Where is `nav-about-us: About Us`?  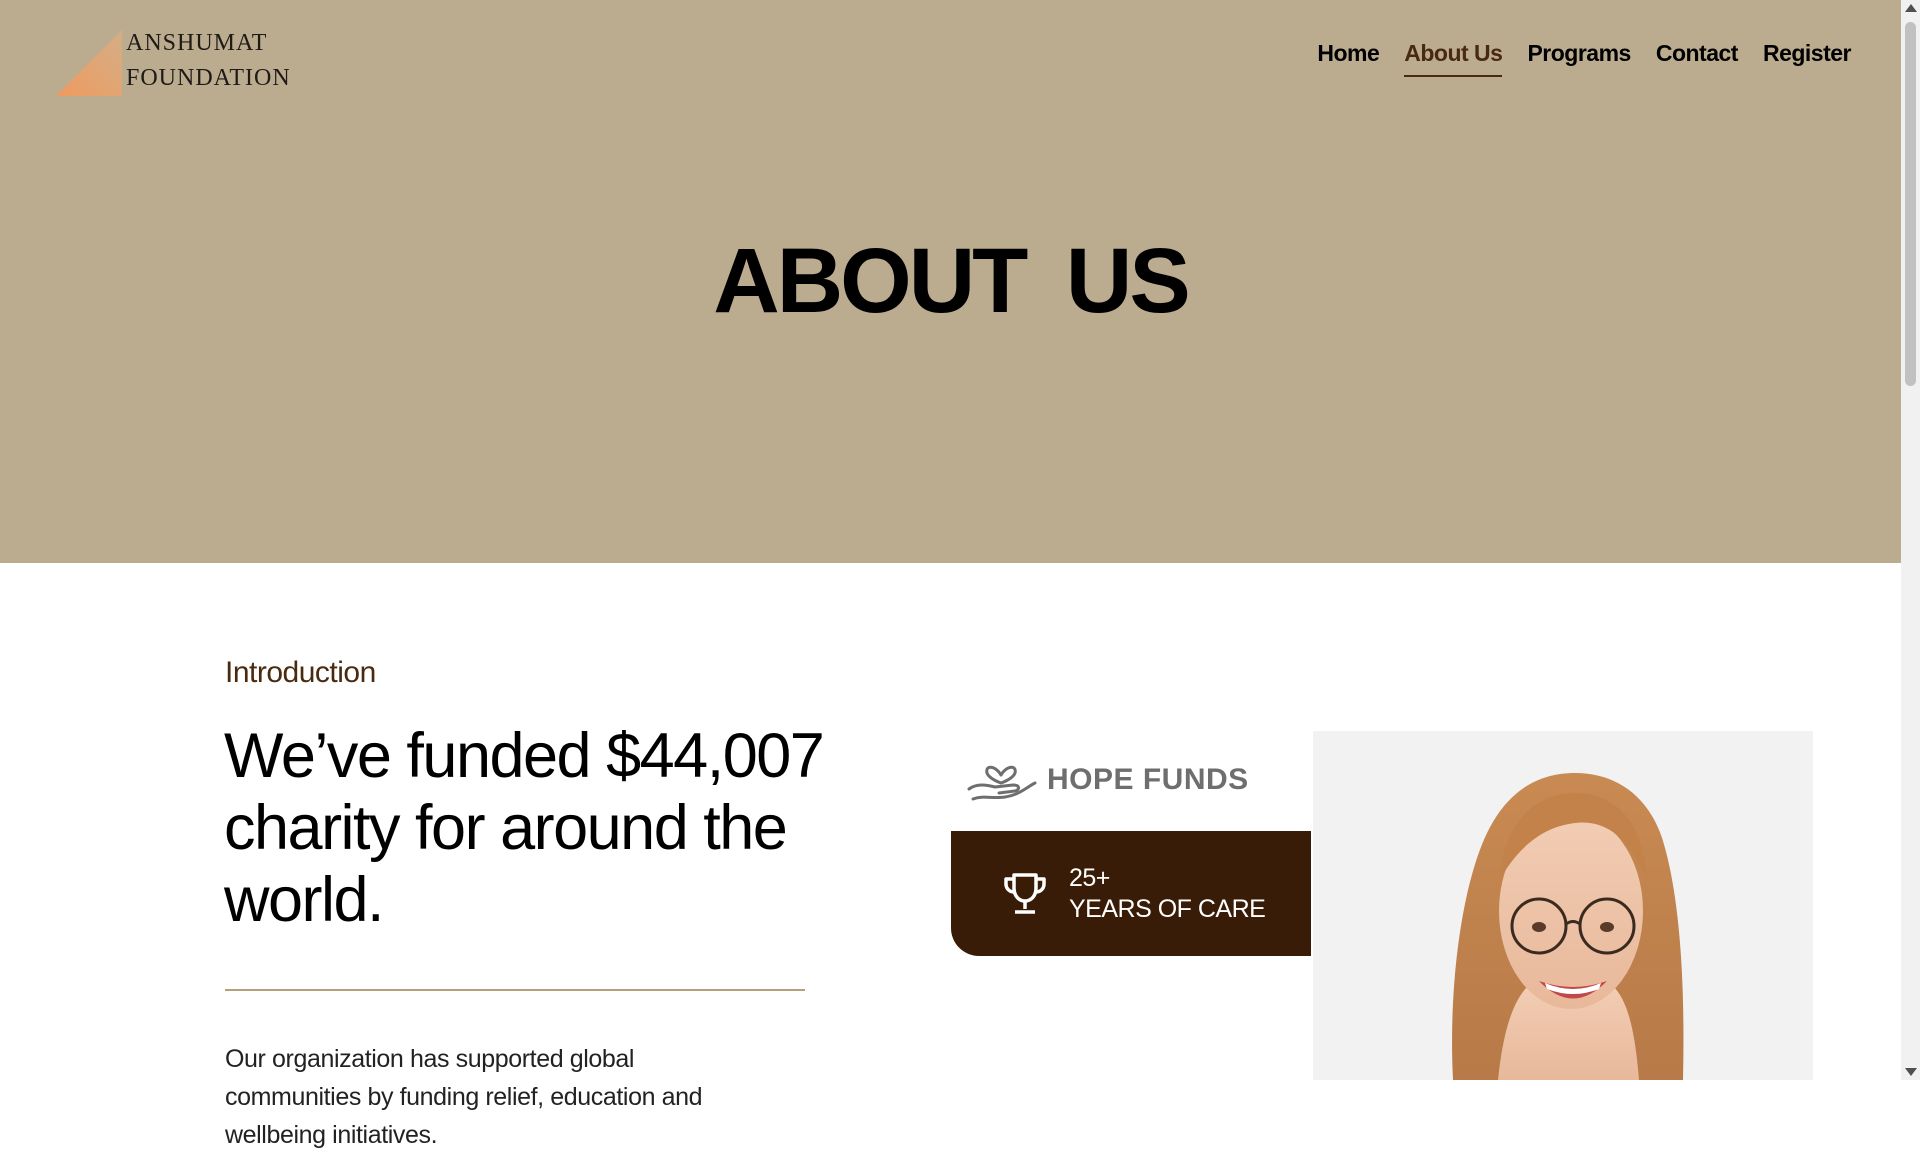 nav-about-us: About Us is located at coordinates (1453, 58).